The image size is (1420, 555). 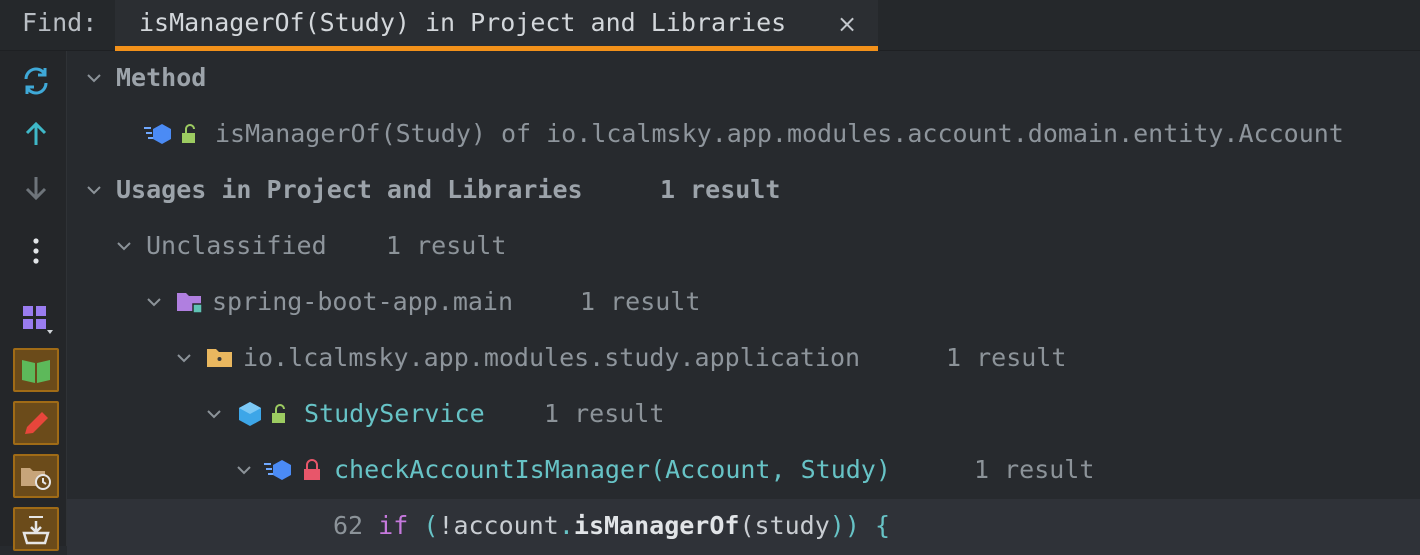 What do you see at coordinates (612, 469) in the screenshot?
I see `usage-method-label: checkAccountIsManager(Account, Study)` at bounding box center [612, 469].